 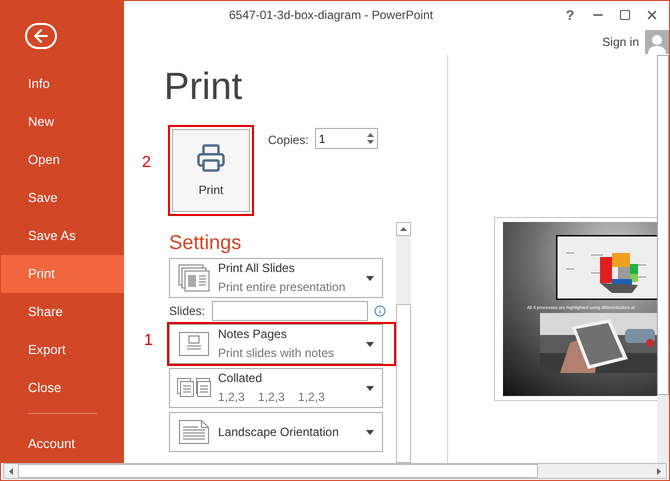 What do you see at coordinates (276, 388) in the screenshot?
I see `settings-dropdown: Collated 1,2,3 1,2,3 1,2,3` at bounding box center [276, 388].